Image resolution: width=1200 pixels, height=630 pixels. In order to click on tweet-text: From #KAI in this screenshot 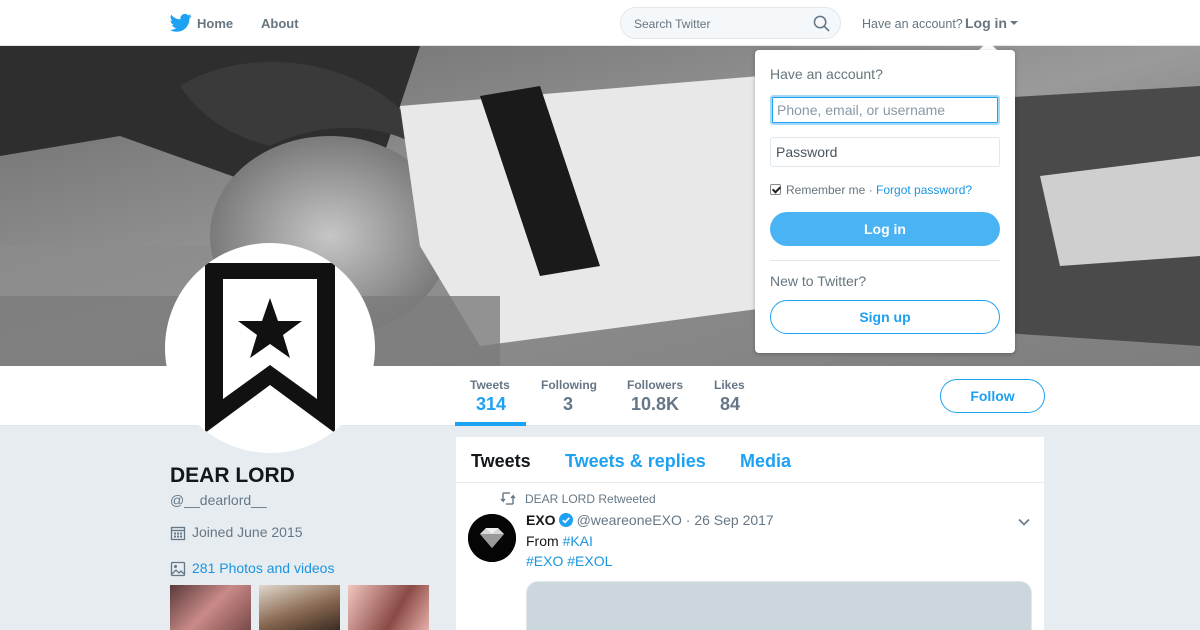, I will do `click(559, 541)`.